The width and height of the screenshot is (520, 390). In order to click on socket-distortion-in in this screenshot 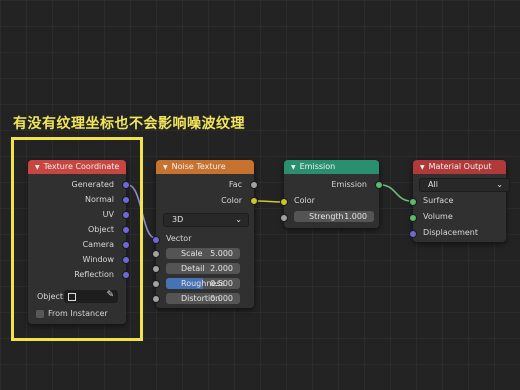, I will do `click(156, 299)`.